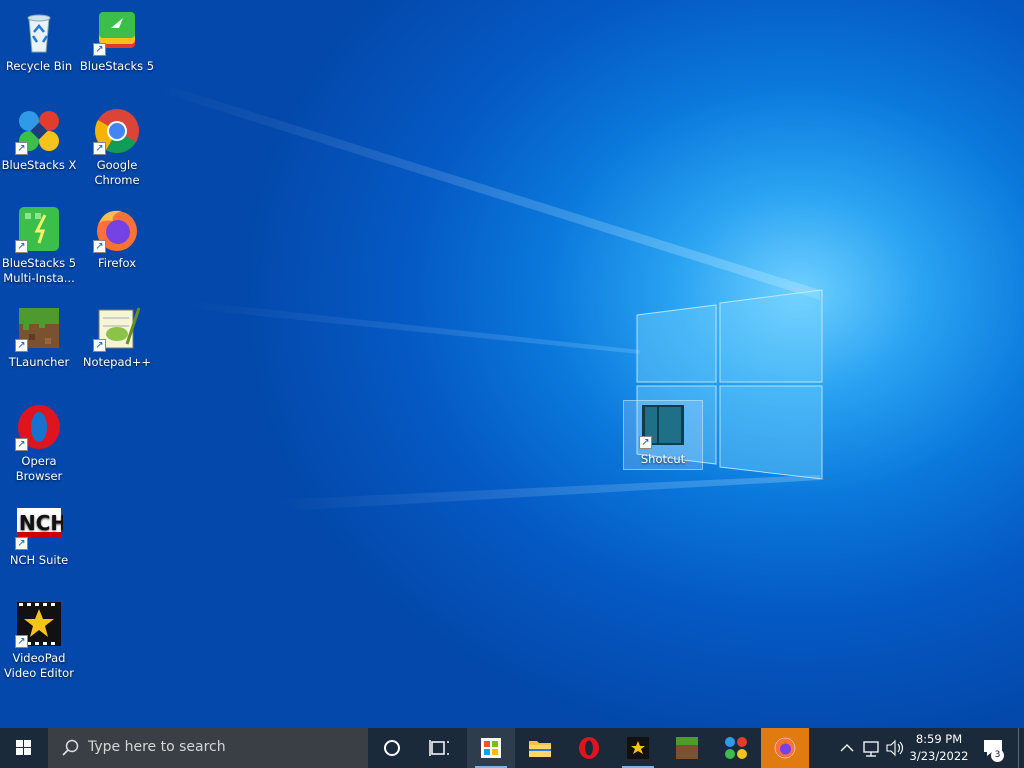  I want to click on desktop-icon-firefox: ↗ Firefox, so click(117, 238).